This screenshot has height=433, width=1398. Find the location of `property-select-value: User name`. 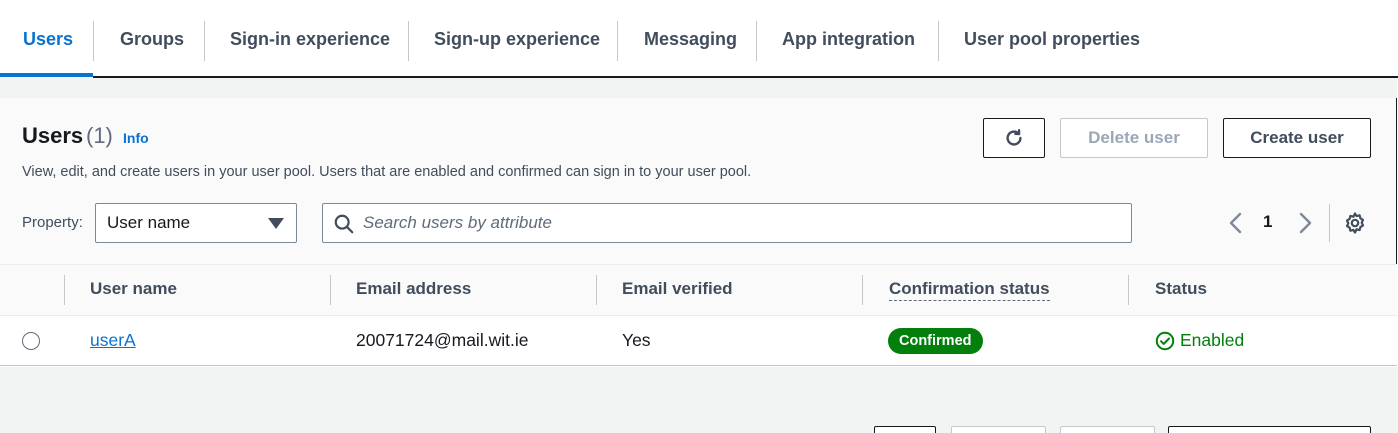

property-select-value: User name is located at coordinates (149, 222).